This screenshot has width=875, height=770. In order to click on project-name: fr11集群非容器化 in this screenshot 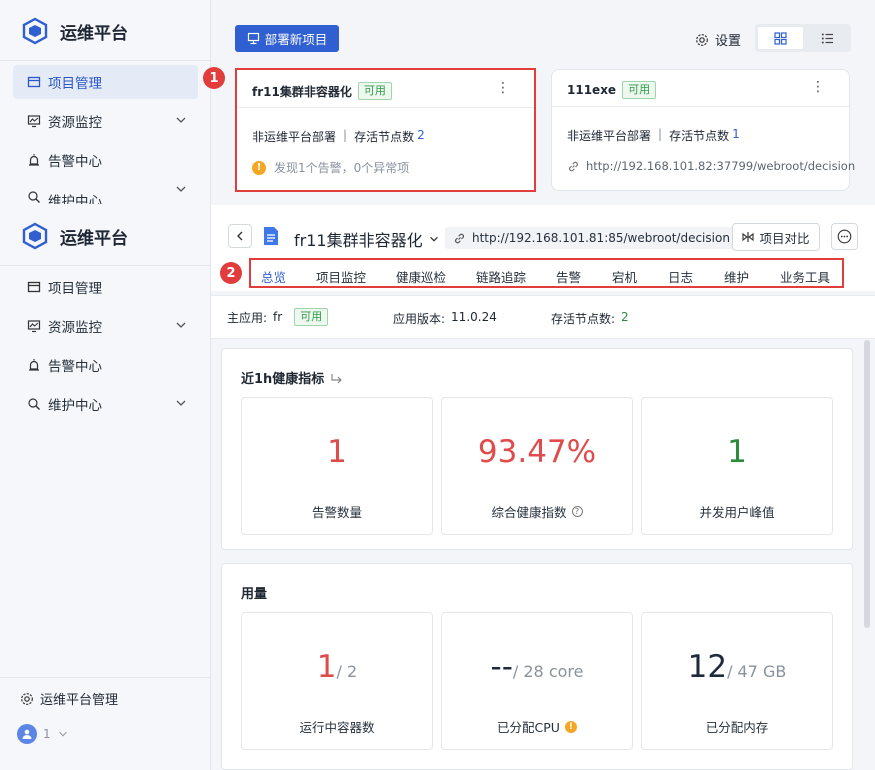, I will do `click(302, 91)`.